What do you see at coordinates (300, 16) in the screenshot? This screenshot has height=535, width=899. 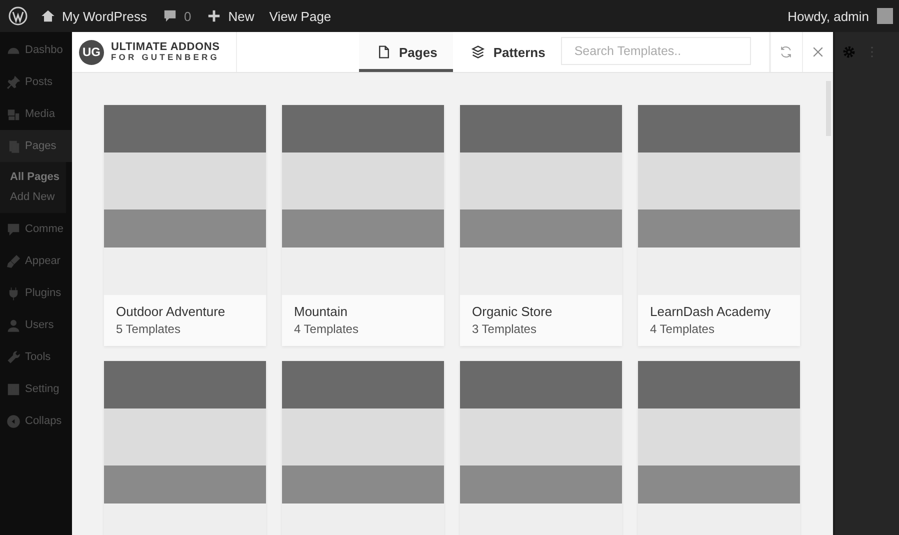 I see `view-page-link: View Page` at bounding box center [300, 16].